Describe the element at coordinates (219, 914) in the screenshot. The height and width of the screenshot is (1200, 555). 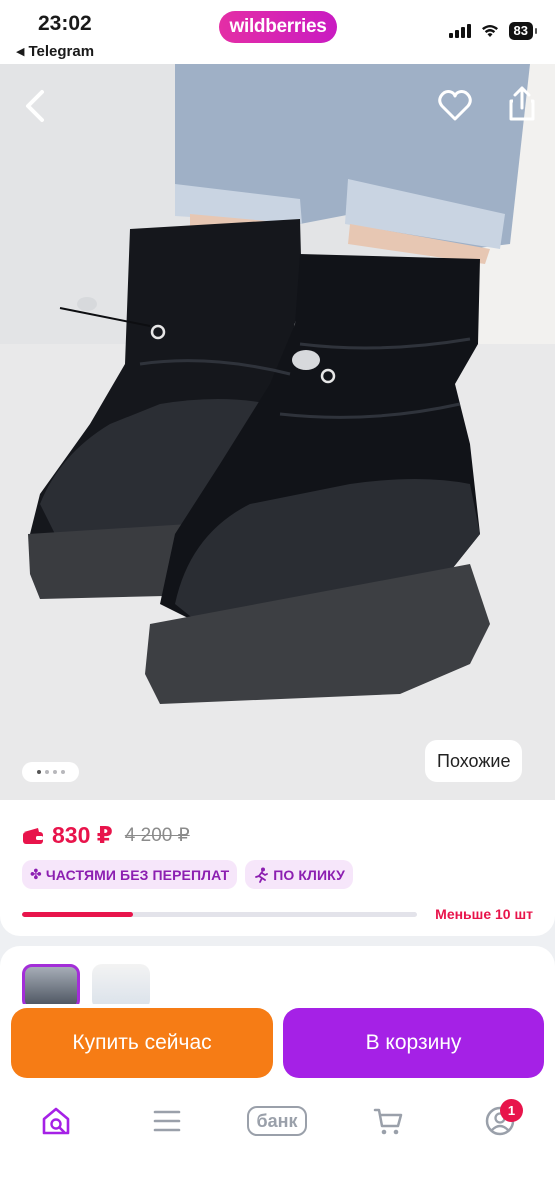
I see `stock-progress-bar` at that location.